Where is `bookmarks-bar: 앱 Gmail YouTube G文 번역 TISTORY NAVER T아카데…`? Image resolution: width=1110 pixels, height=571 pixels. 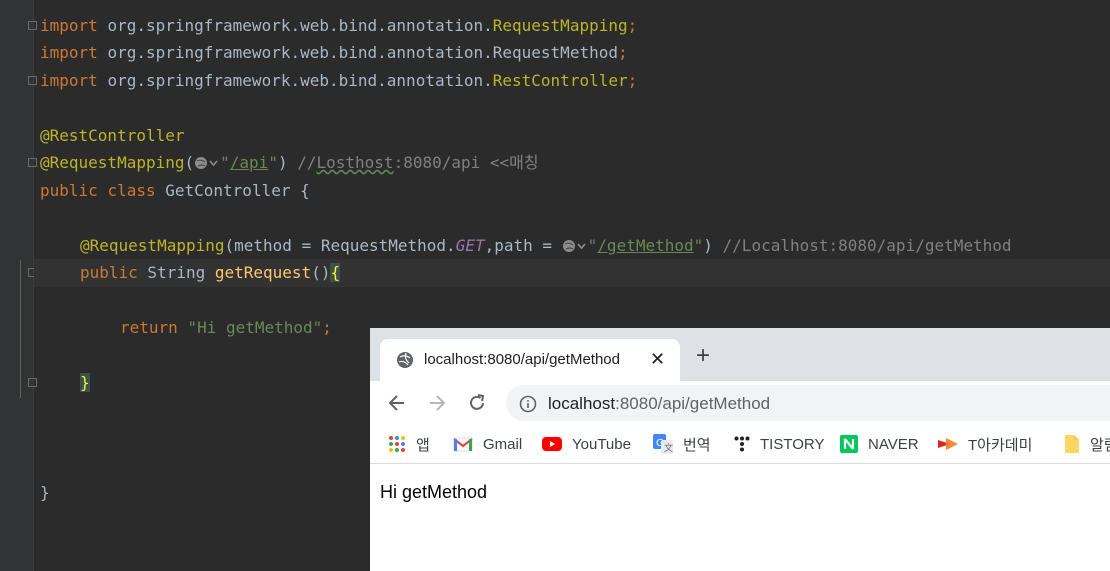
bookmarks-bar: 앱 Gmail YouTube G文 번역 TISTORY NAVER T아카데… is located at coordinates (740, 444).